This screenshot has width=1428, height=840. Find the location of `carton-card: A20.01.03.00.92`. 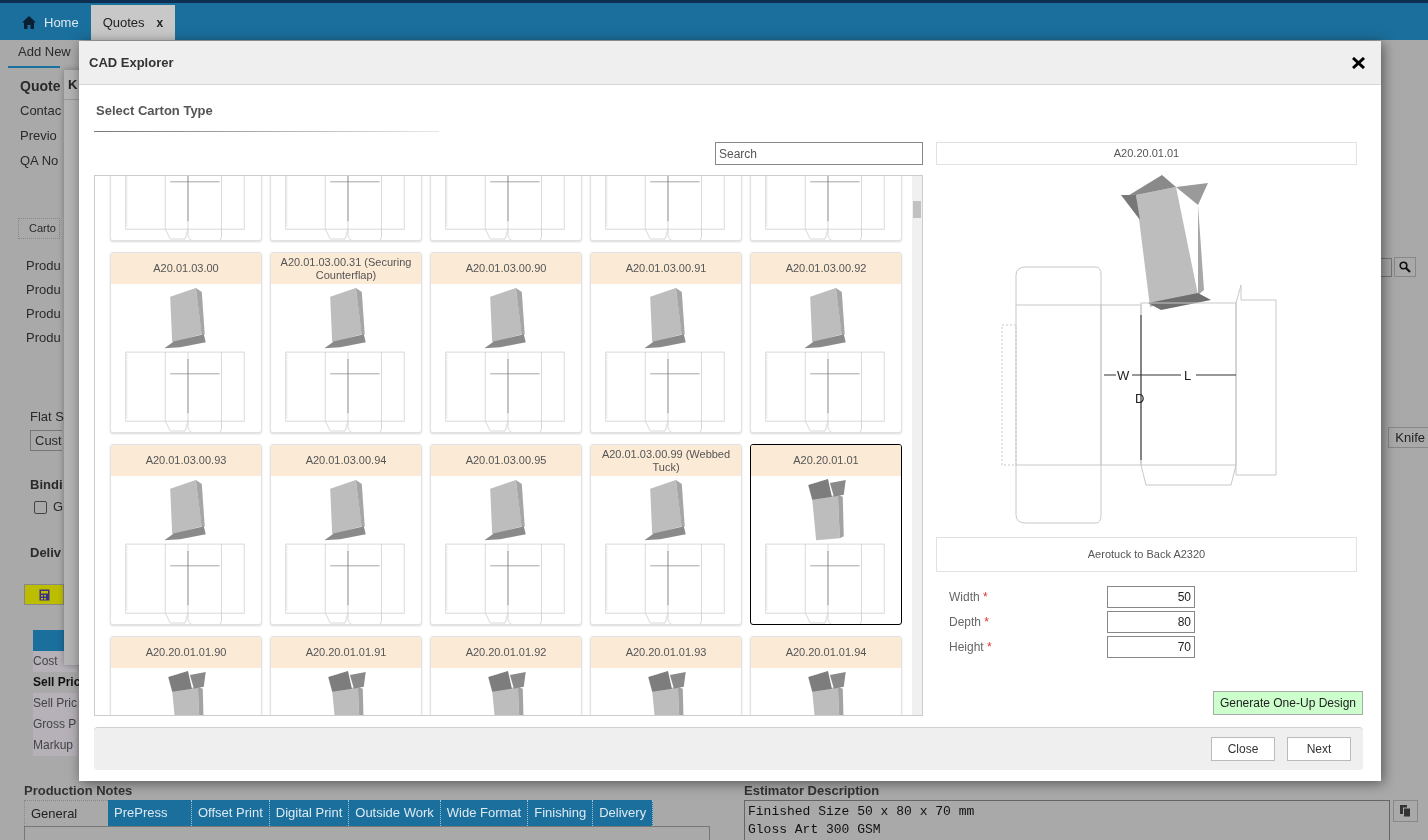

carton-card: A20.01.03.00.92 is located at coordinates (826, 342).